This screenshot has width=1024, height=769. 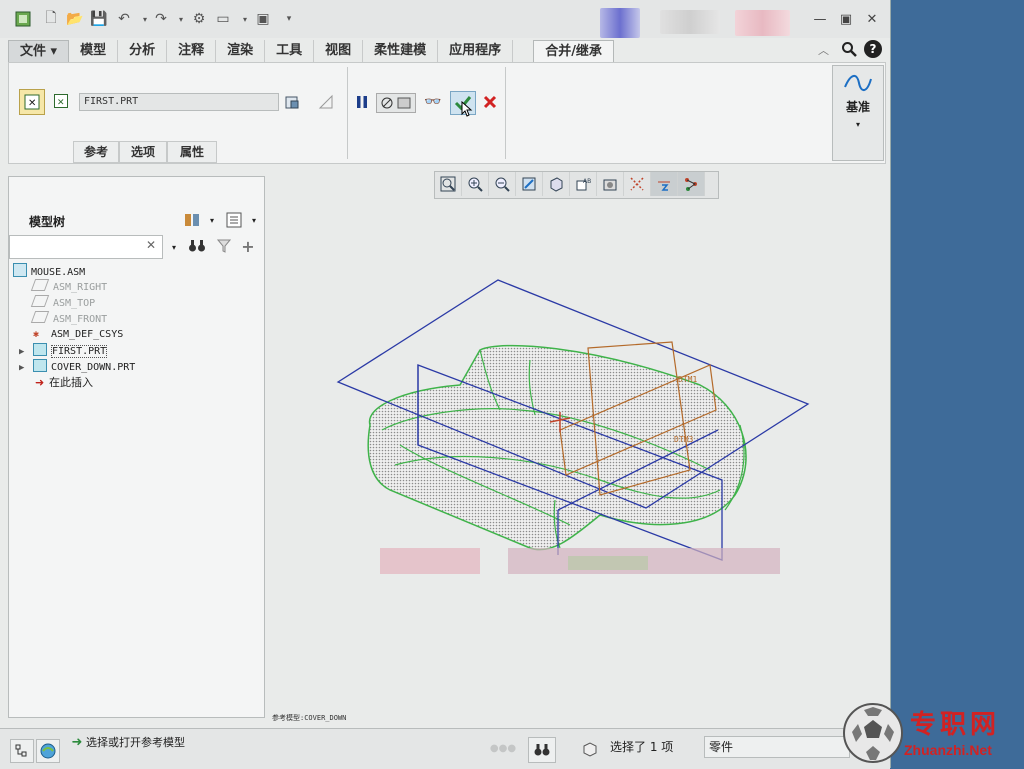 I want to click on add-column-icon: +, so click(x=248, y=246).